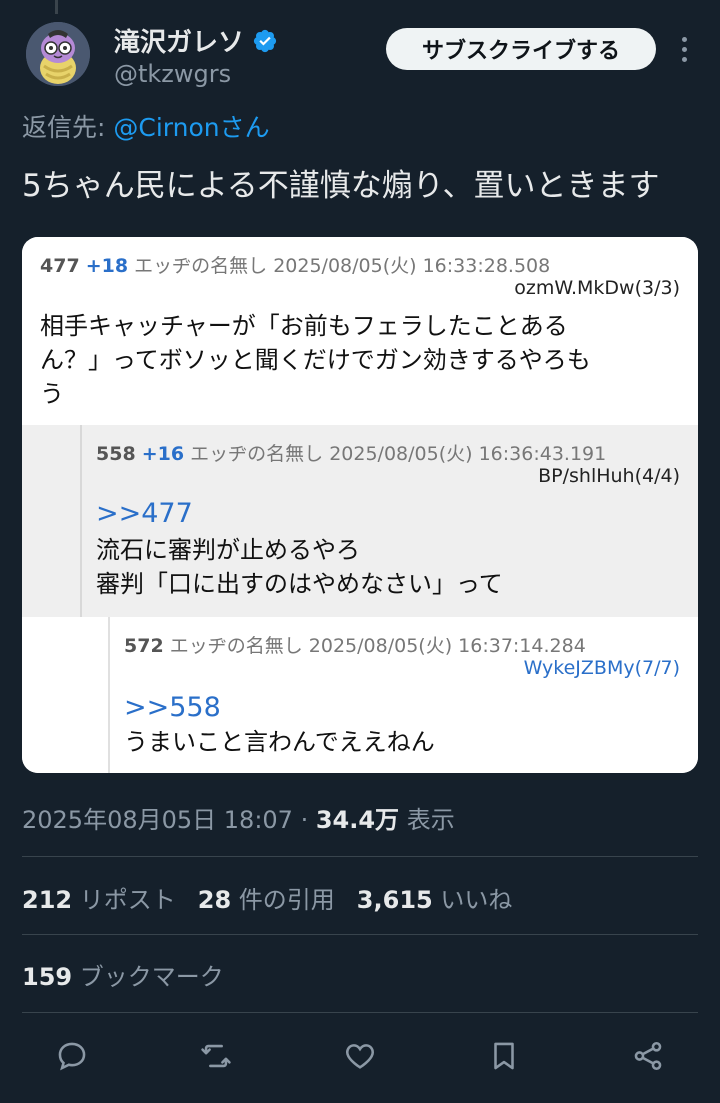  I want to click on quotes-count: 28, so click(214, 900).